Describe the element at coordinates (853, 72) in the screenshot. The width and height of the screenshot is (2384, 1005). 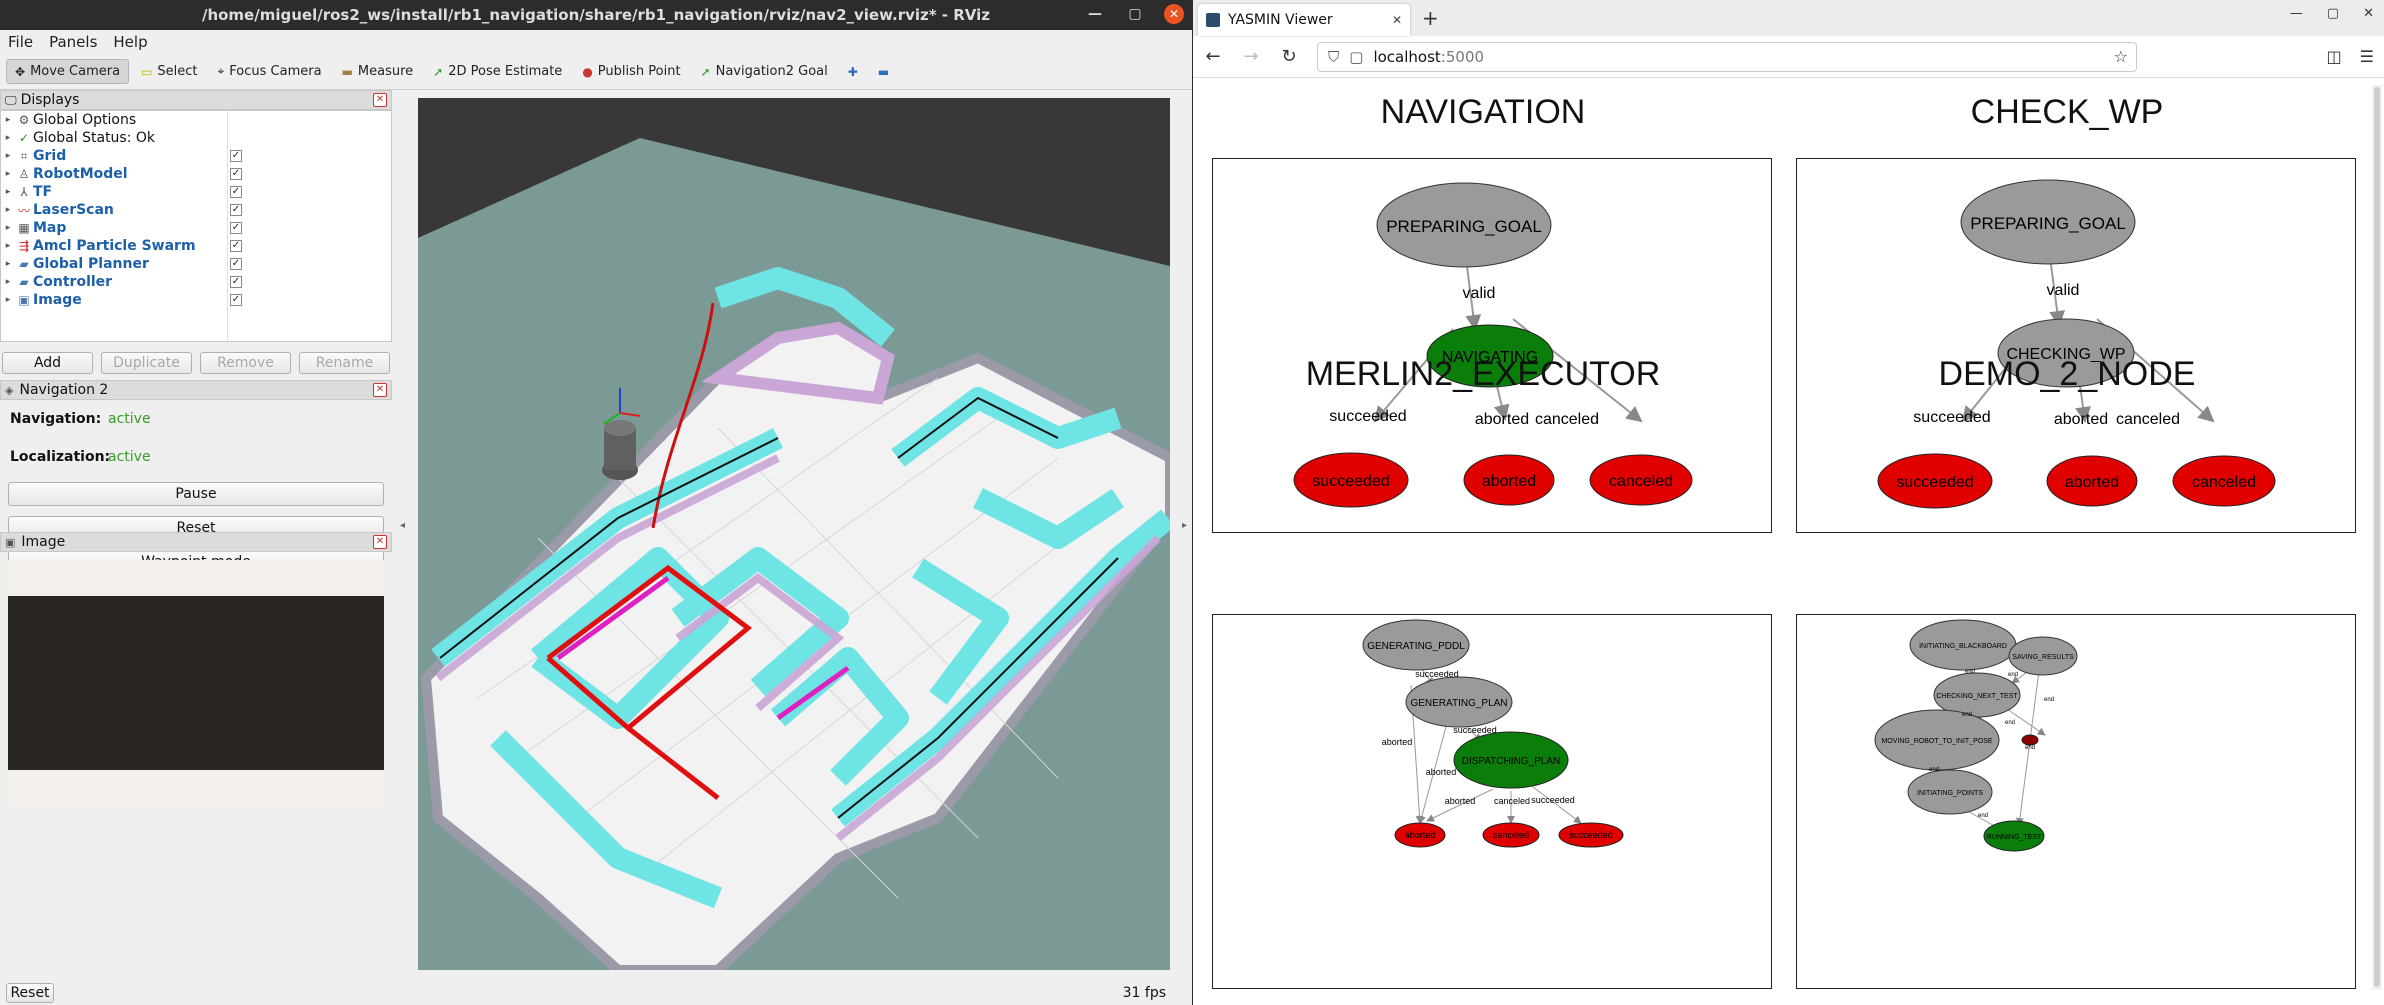
I see `add-tool-button: ✚` at that location.